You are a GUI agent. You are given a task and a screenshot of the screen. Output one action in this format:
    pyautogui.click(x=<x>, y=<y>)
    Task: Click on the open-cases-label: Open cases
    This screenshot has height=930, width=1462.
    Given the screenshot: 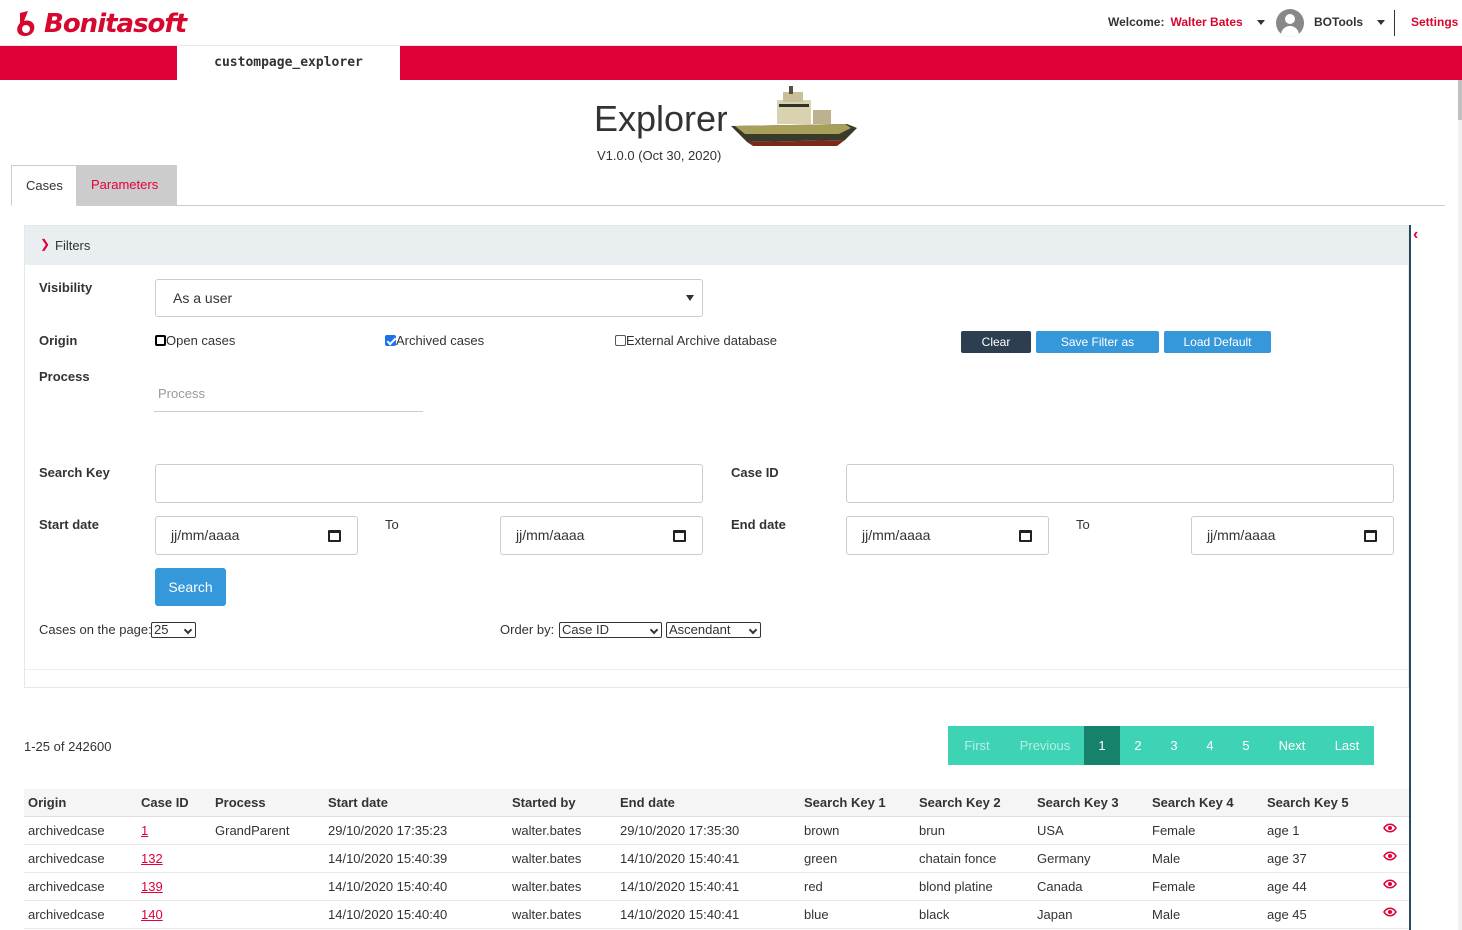 What is the action you would take?
    pyautogui.click(x=201, y=340)
    